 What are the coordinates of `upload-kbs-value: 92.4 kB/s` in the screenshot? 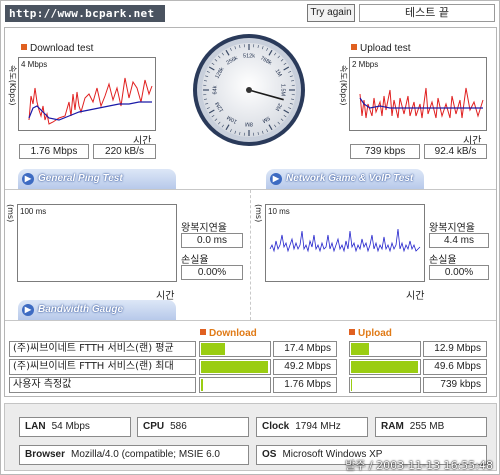 It's located at (455, 151).